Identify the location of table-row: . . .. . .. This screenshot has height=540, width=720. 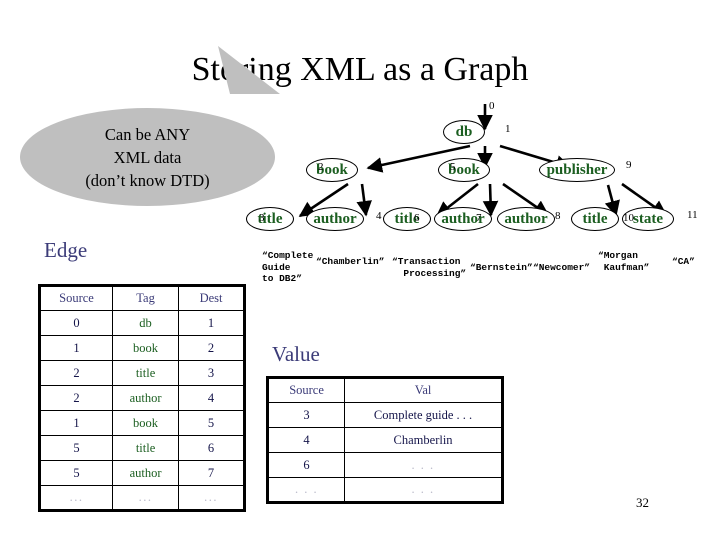
(384, 490).